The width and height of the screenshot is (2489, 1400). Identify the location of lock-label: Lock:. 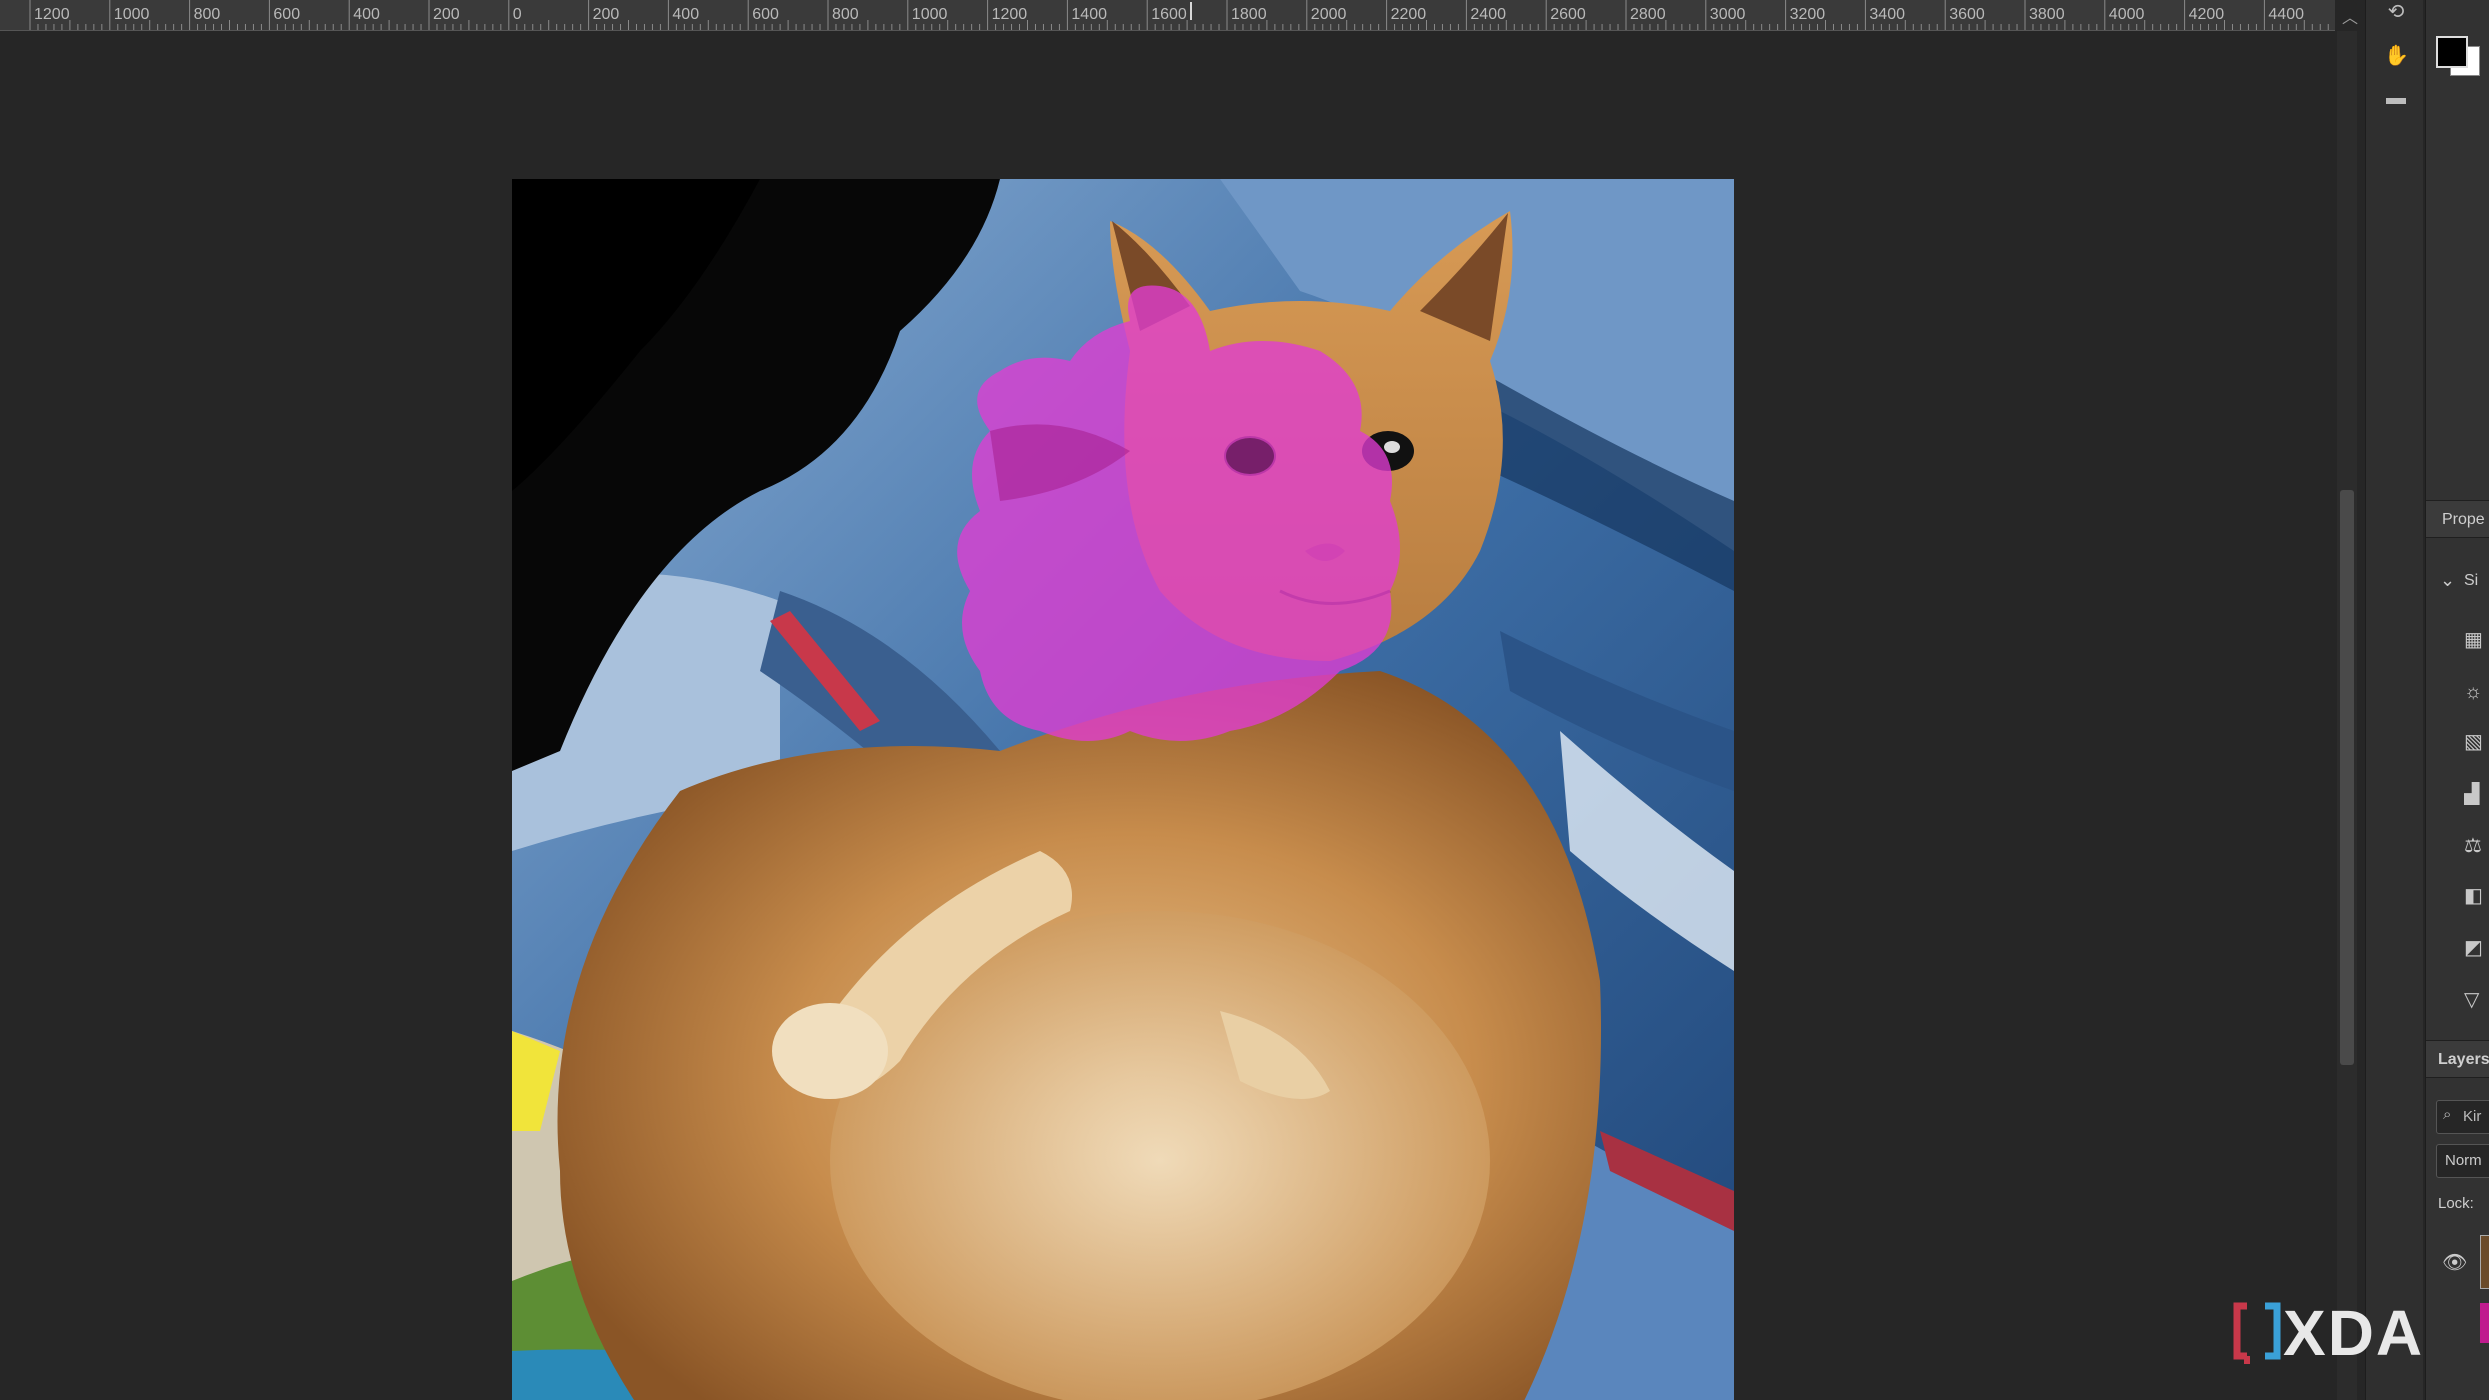
(2456, 1203).